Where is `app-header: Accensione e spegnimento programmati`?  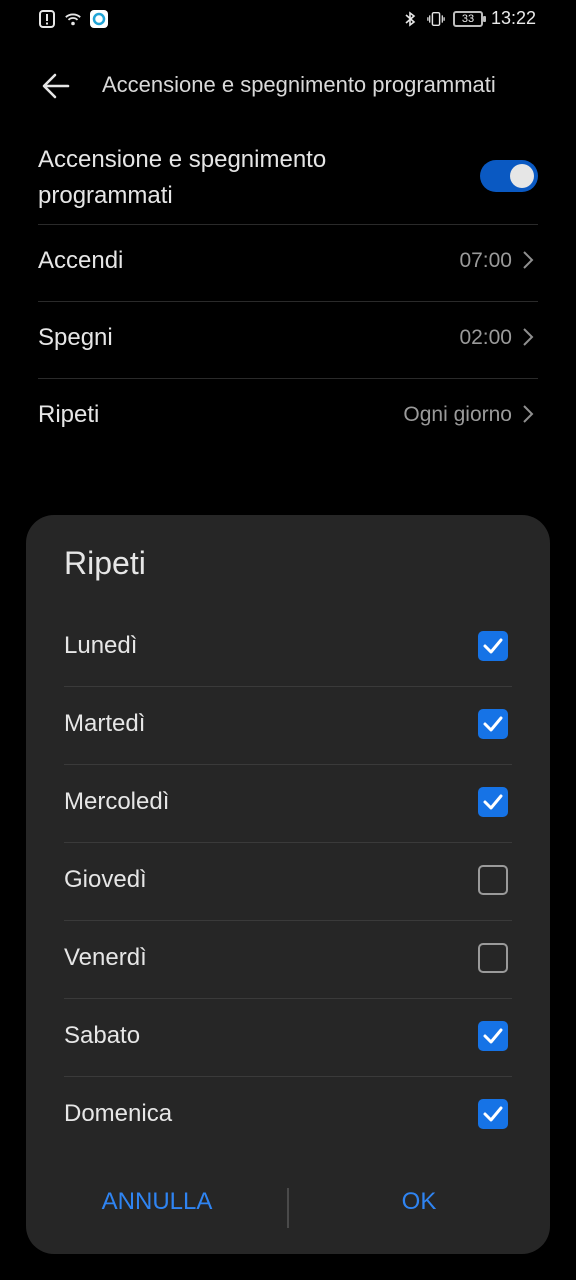 app-header: Accensione e spegnimento programmati is located at coordinates (288, 86).